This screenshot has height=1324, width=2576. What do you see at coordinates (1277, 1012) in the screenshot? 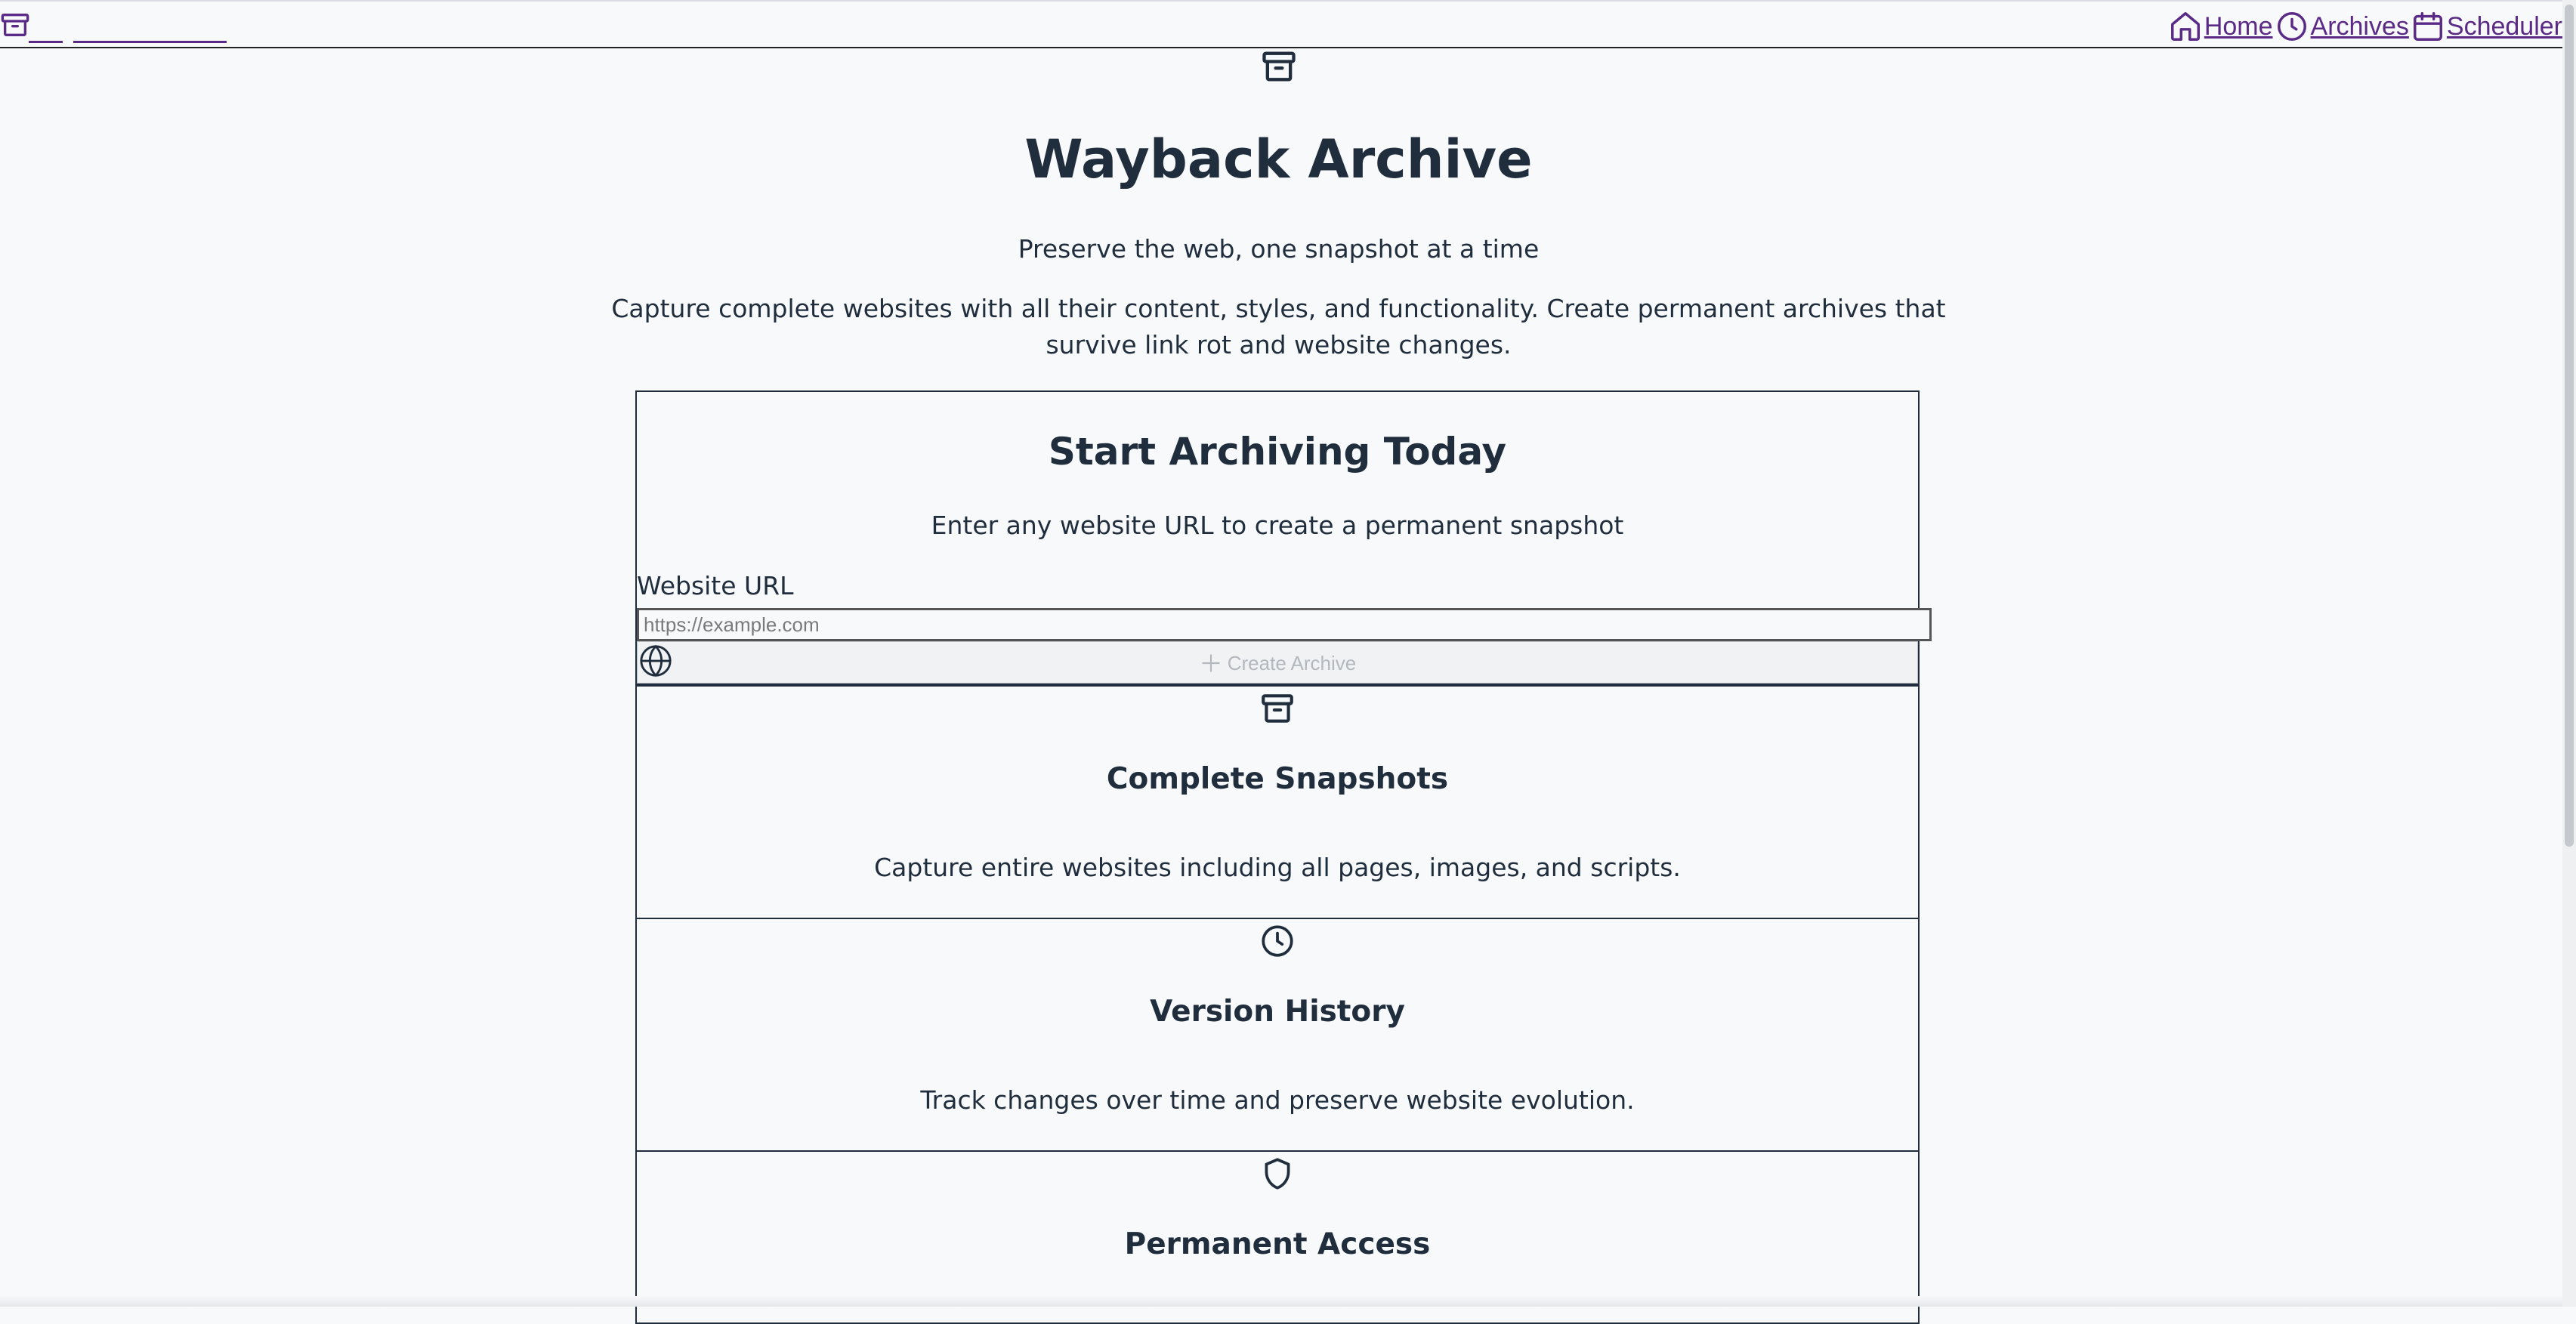
I see `feature-title: Version History` at bounding box center [1277, 1012].